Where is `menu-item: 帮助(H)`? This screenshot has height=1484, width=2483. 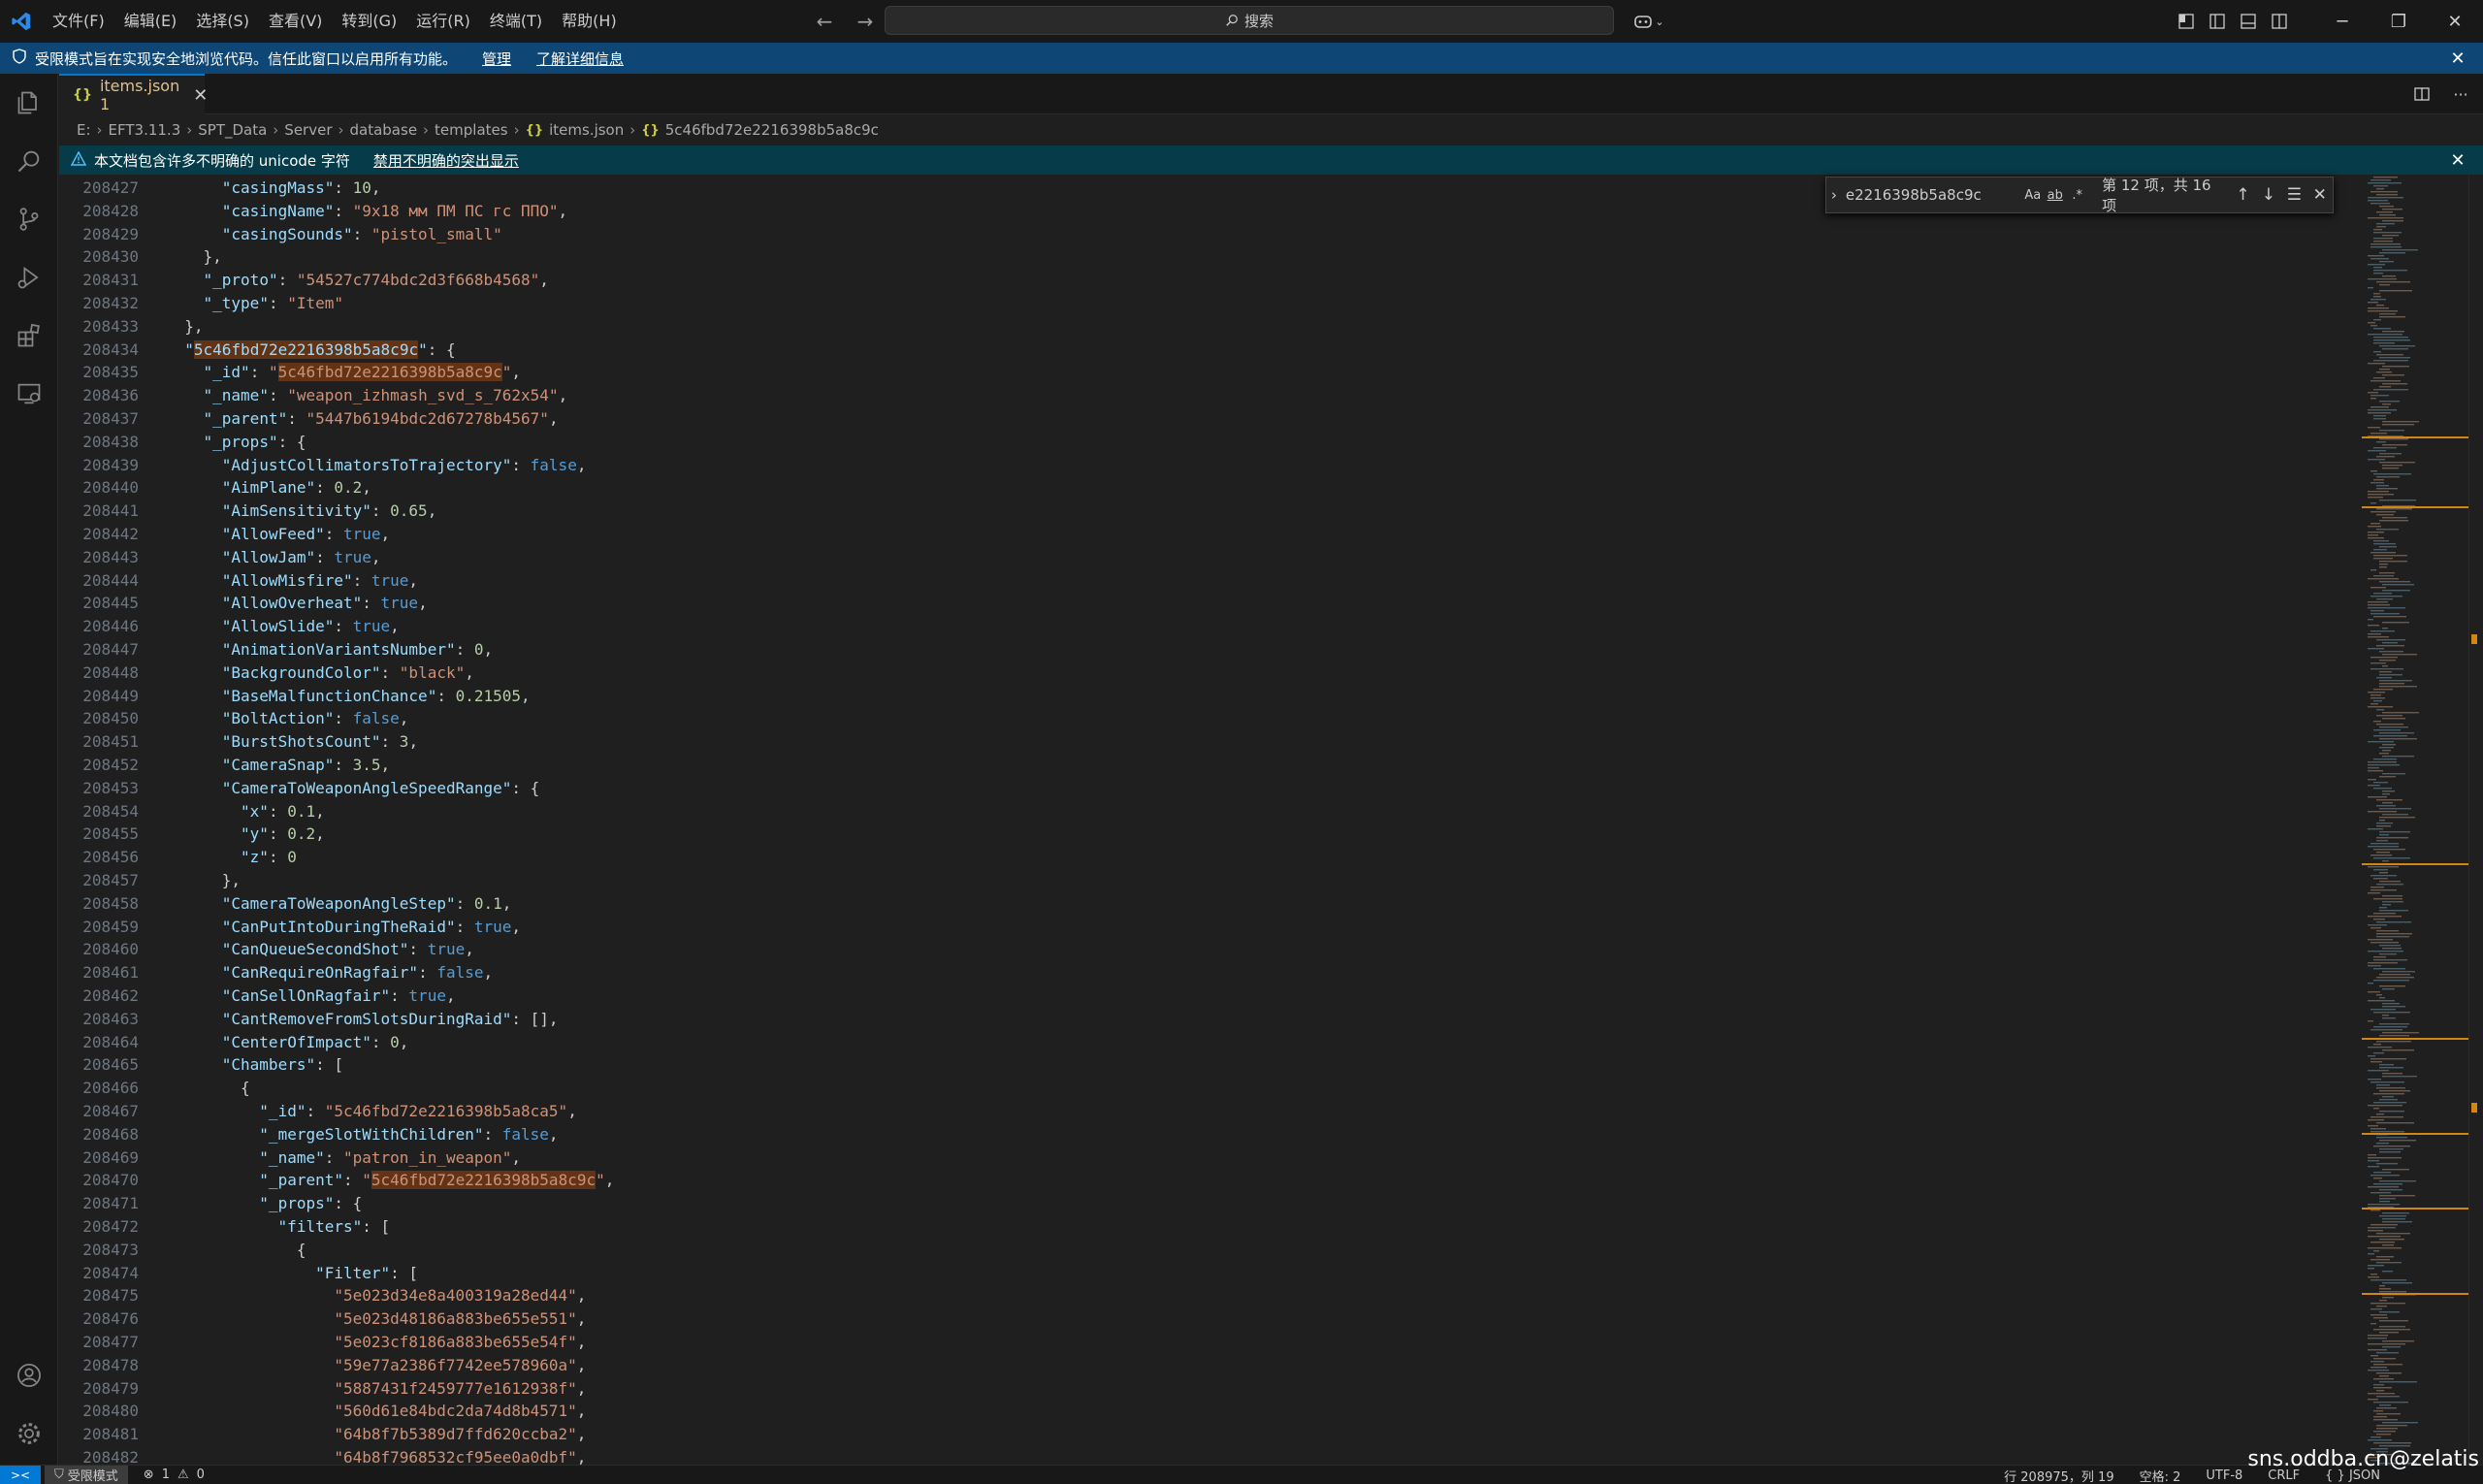 menu-item: 帮助(H) is located at coordinates (589, 21).